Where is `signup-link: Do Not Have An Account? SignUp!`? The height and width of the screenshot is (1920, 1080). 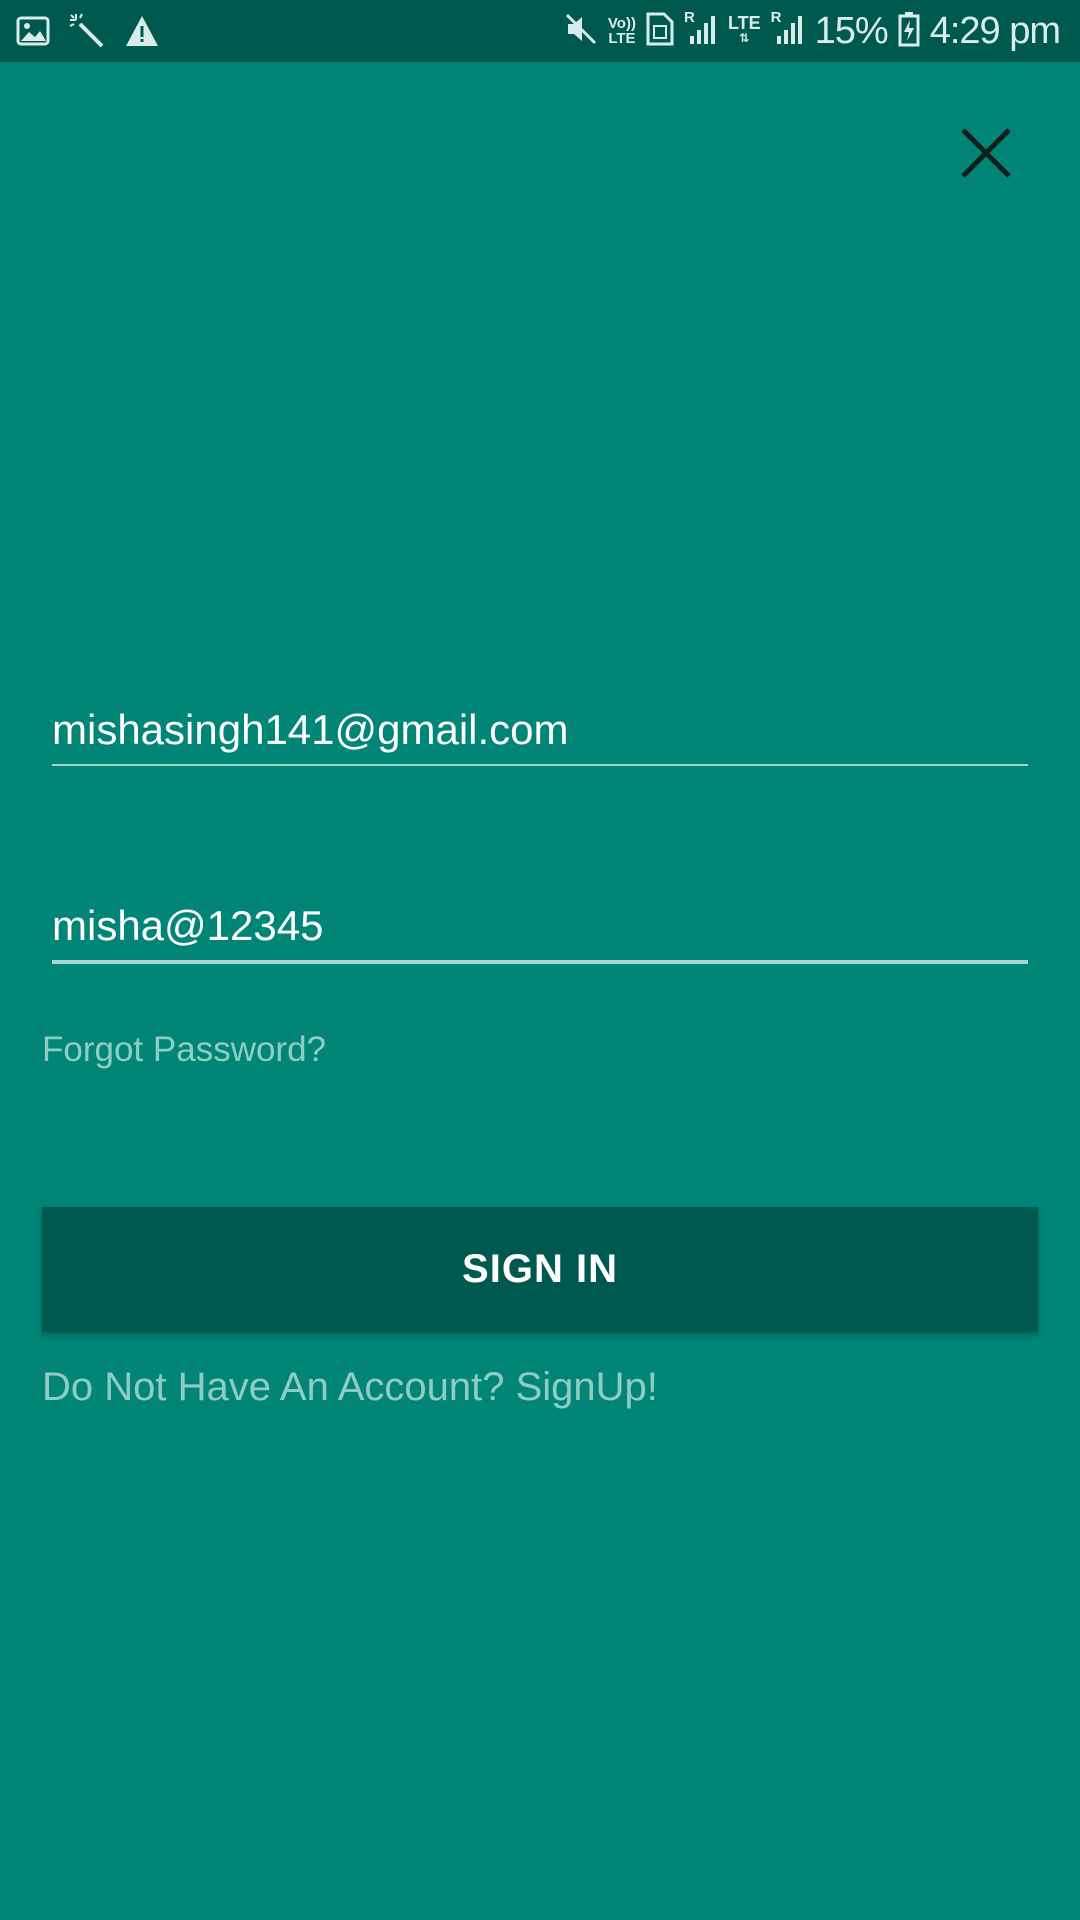 signup-link: Do Not Have An Account? SignUp! is located at coordinates (350, 1387).